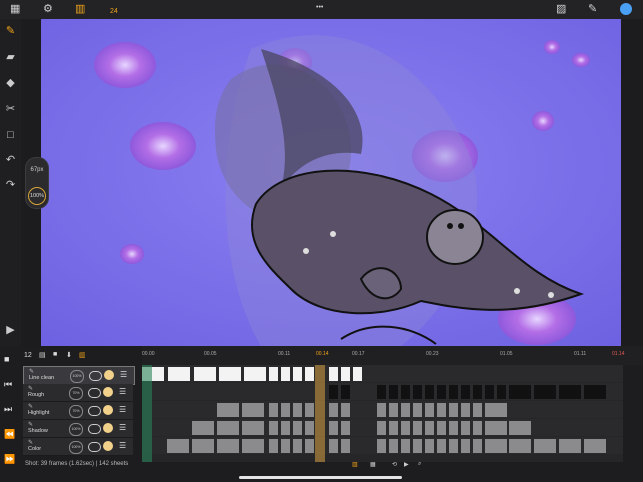  Describe the element at coordinates (37, 196) in the screenshot. I see `brush-opacity-dial: 100%` at that location.